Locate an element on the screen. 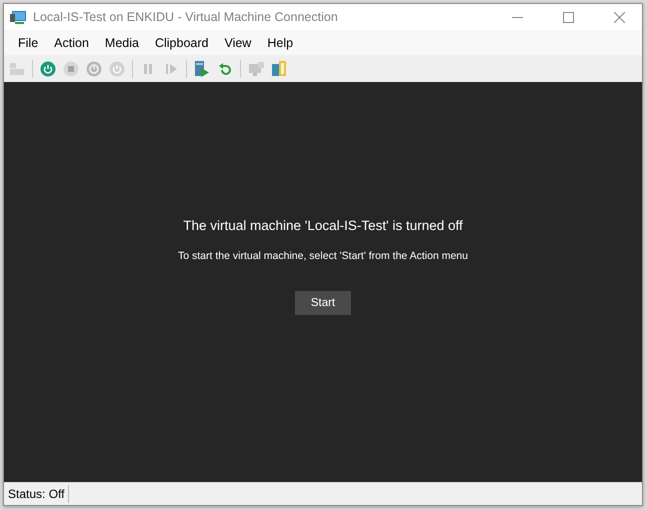  window-title: Local-IS-Test on ENKIDU - Virtual Machine Connection is located at coordinates (186, 17).